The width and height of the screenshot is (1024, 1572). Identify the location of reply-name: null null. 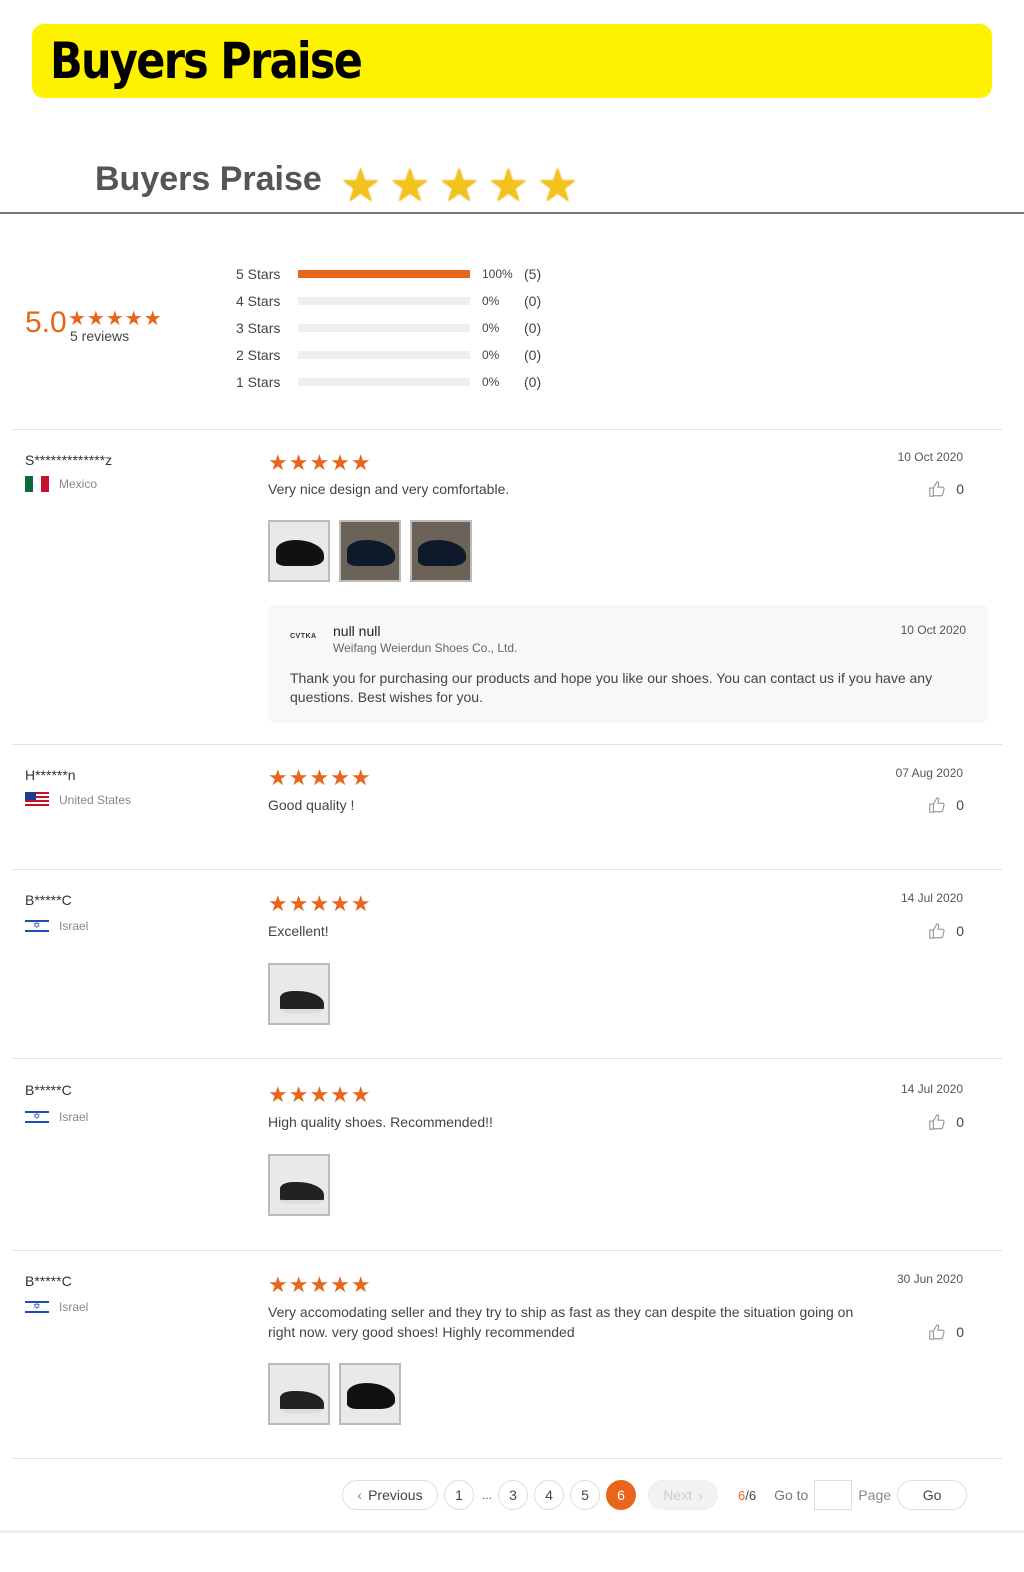
(357, 631).